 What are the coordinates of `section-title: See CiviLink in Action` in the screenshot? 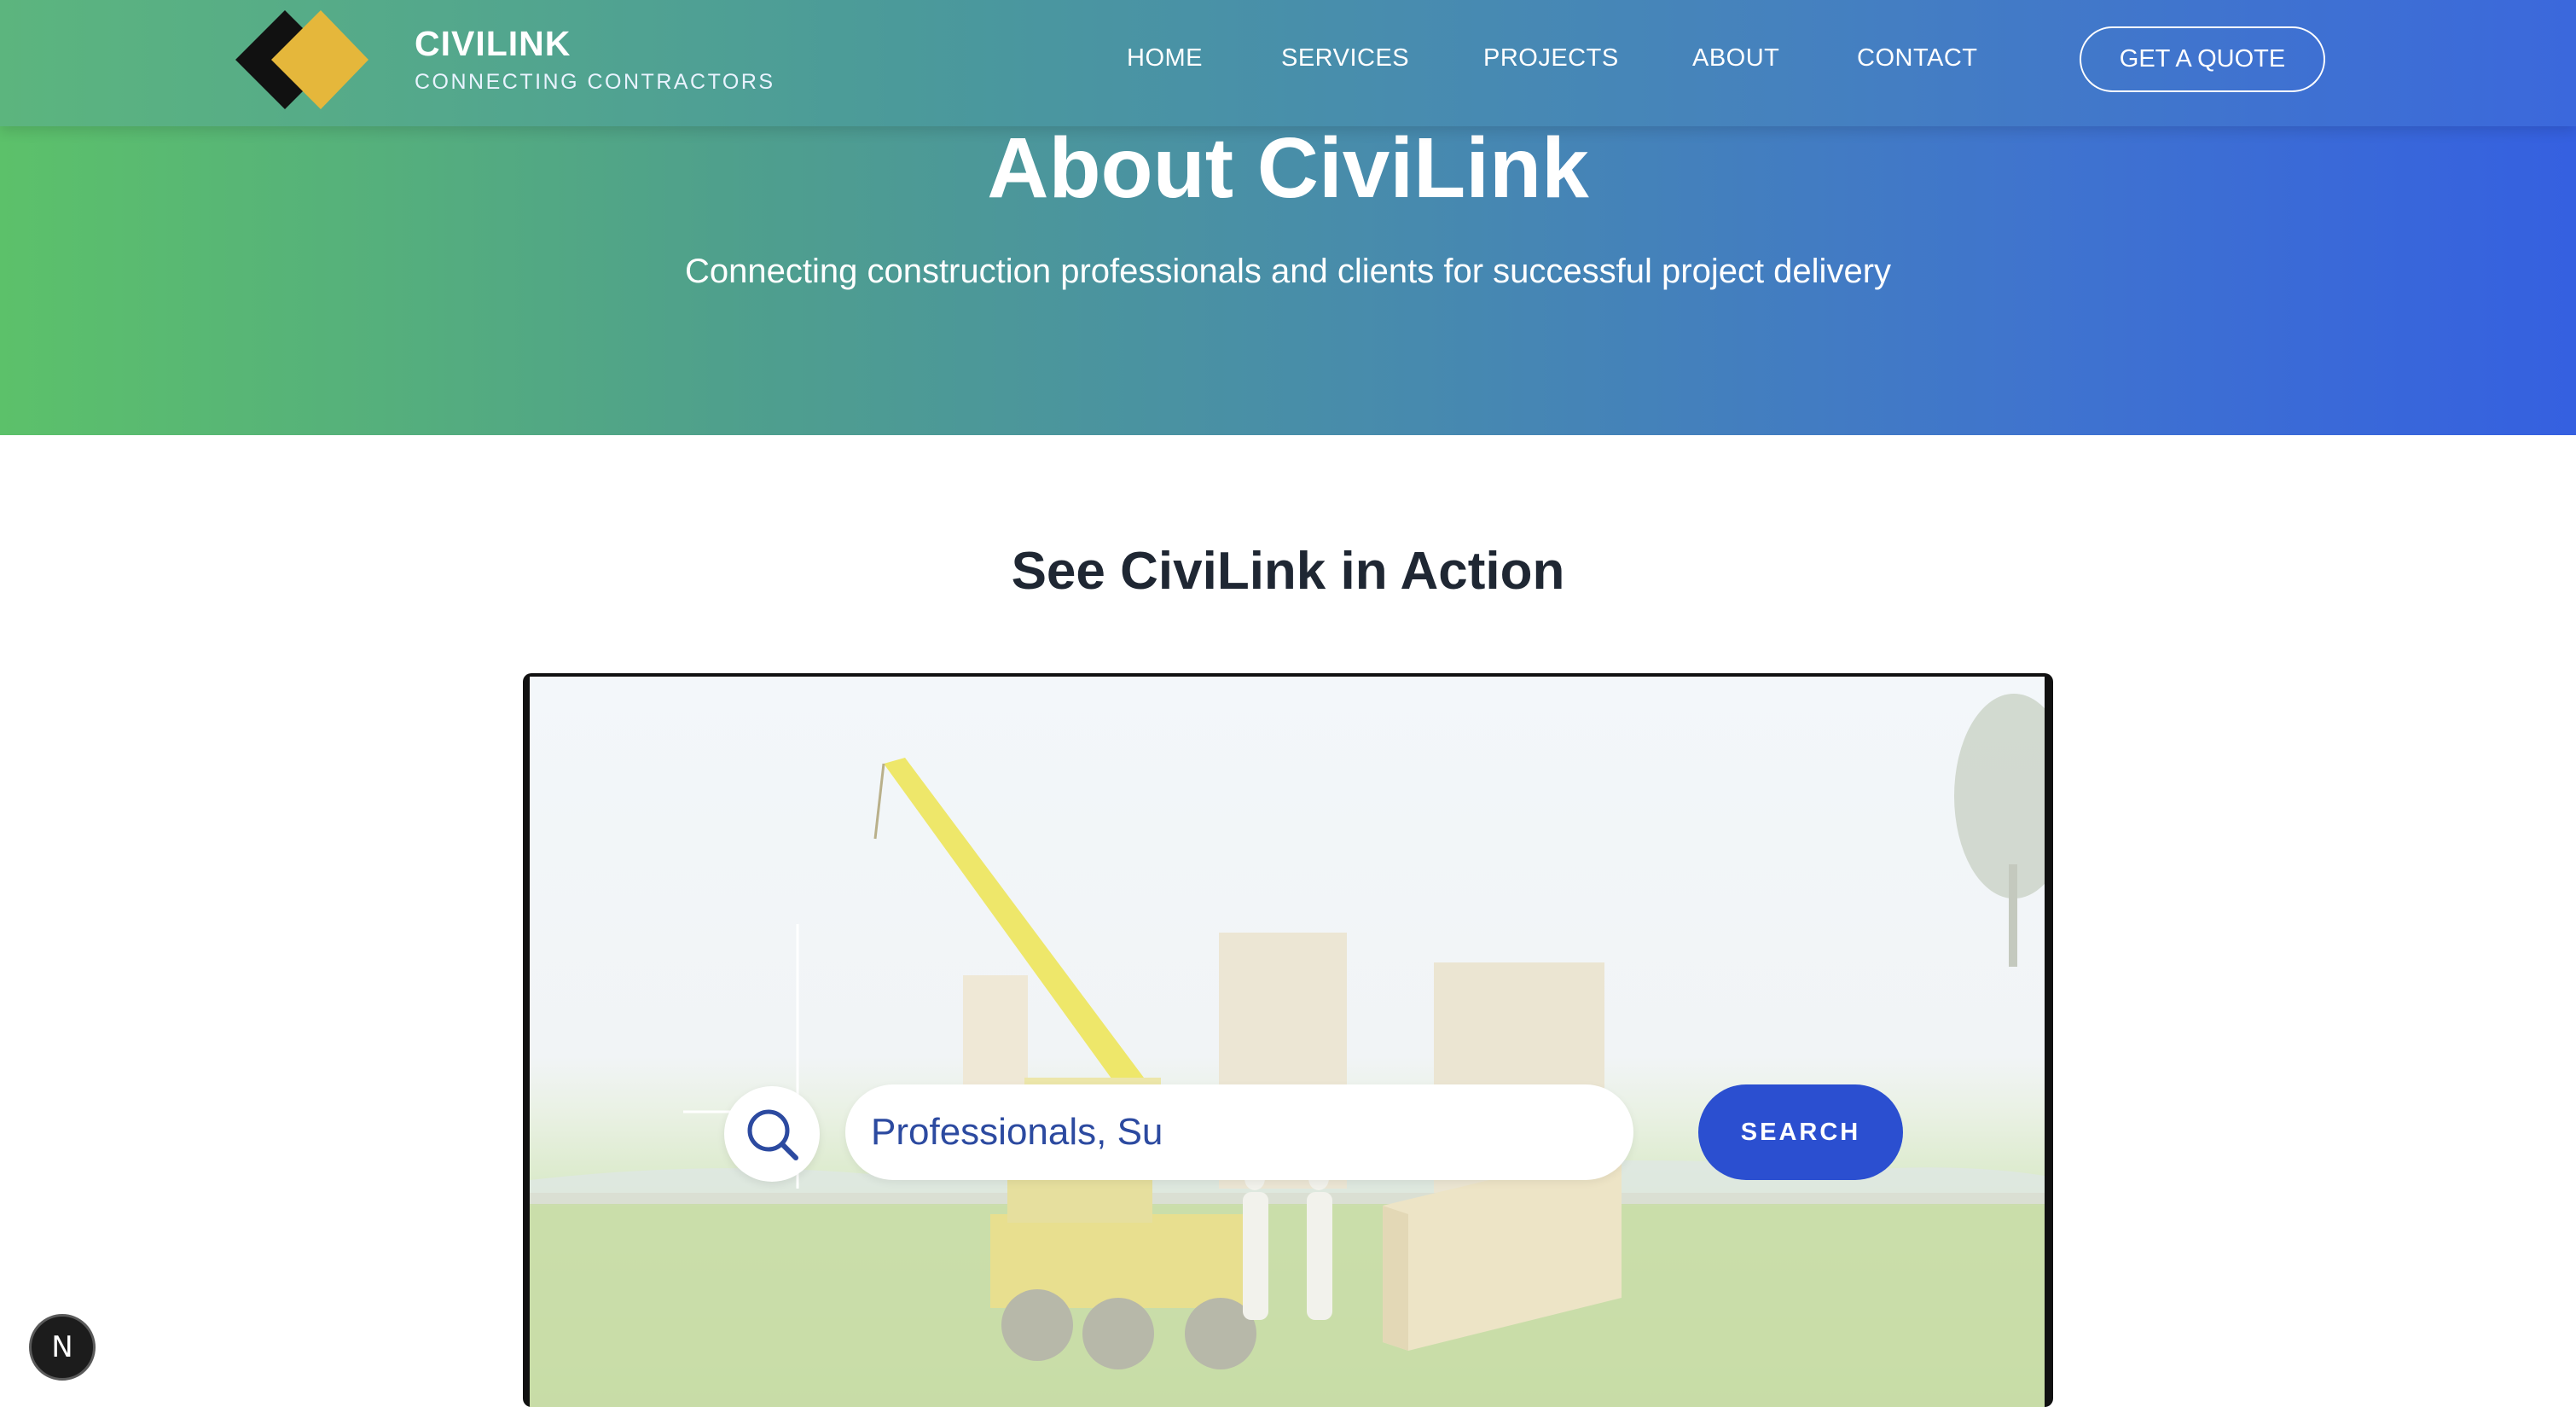 It's located at (1288, 571).